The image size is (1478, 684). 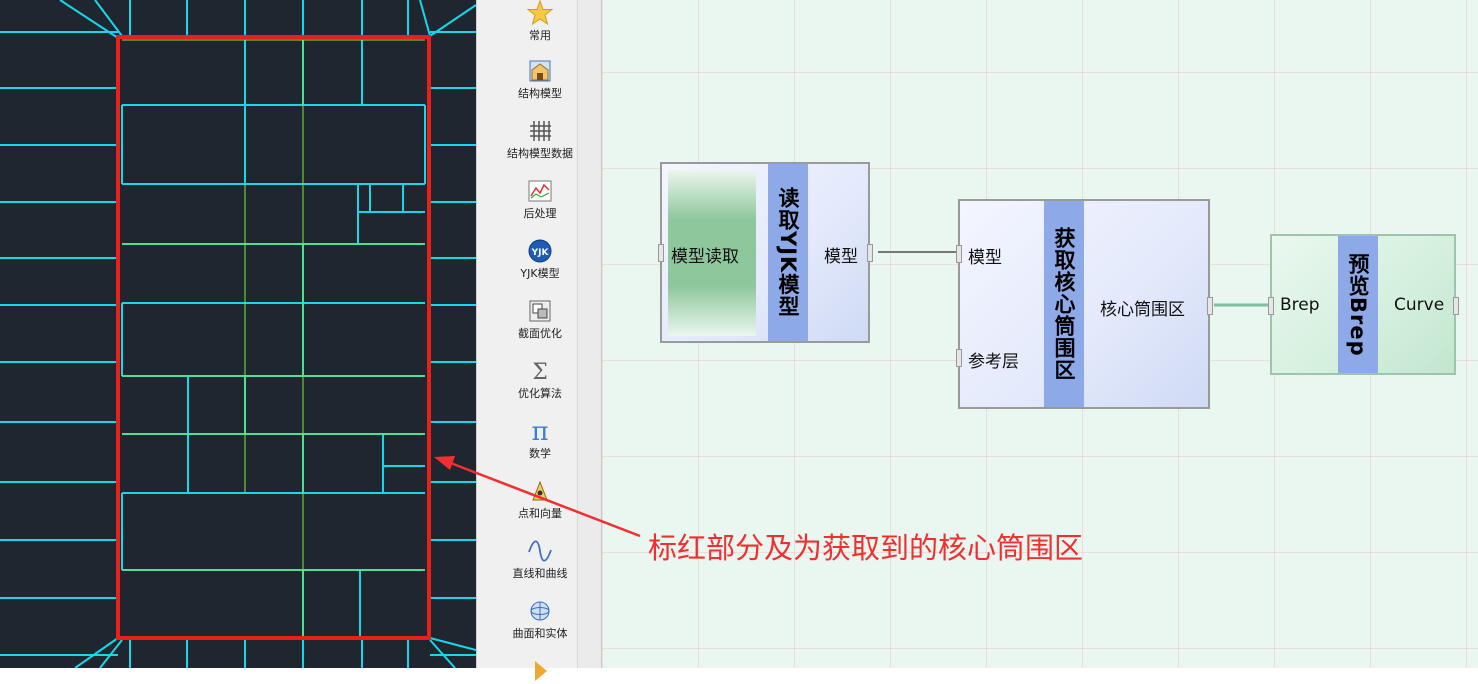 What do you see at coordinates (540, 393) in the screenshot?
I see `toolbar-item-label: 优化算法` at bounding box center [540, 393].